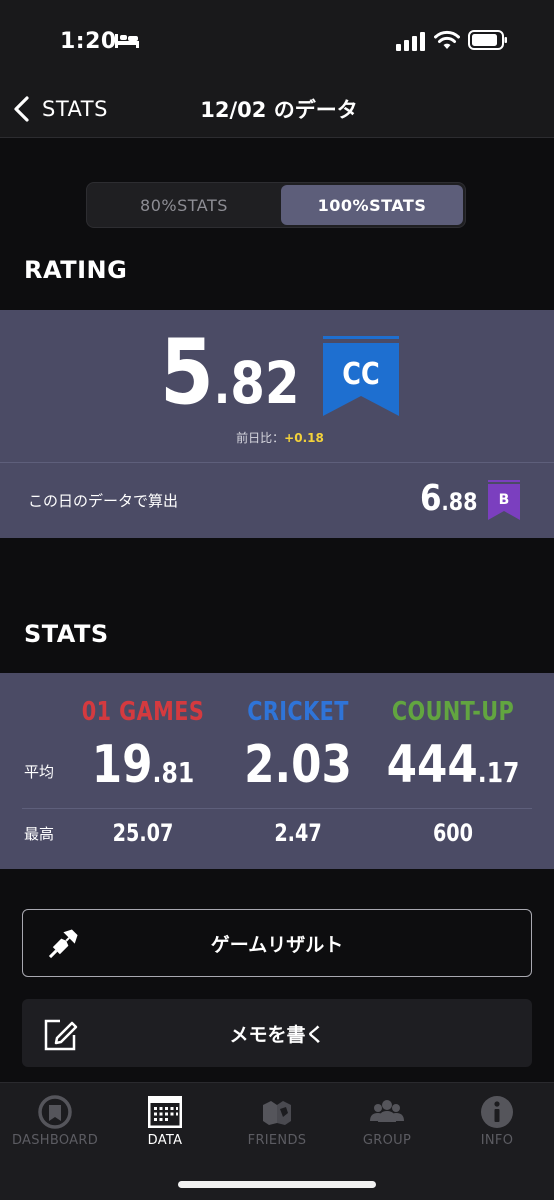 This screenshot has height=1200, width=554. I want to click on tab-info-label: INFO, so click(497, 1140).